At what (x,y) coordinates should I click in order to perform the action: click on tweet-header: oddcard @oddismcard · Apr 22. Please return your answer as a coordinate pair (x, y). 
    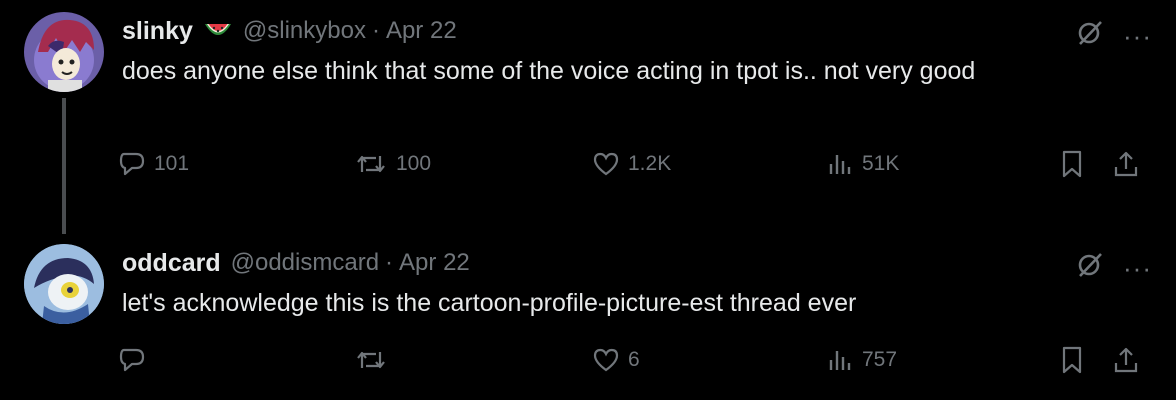
    Looking at the image, I should click on (639, 263).